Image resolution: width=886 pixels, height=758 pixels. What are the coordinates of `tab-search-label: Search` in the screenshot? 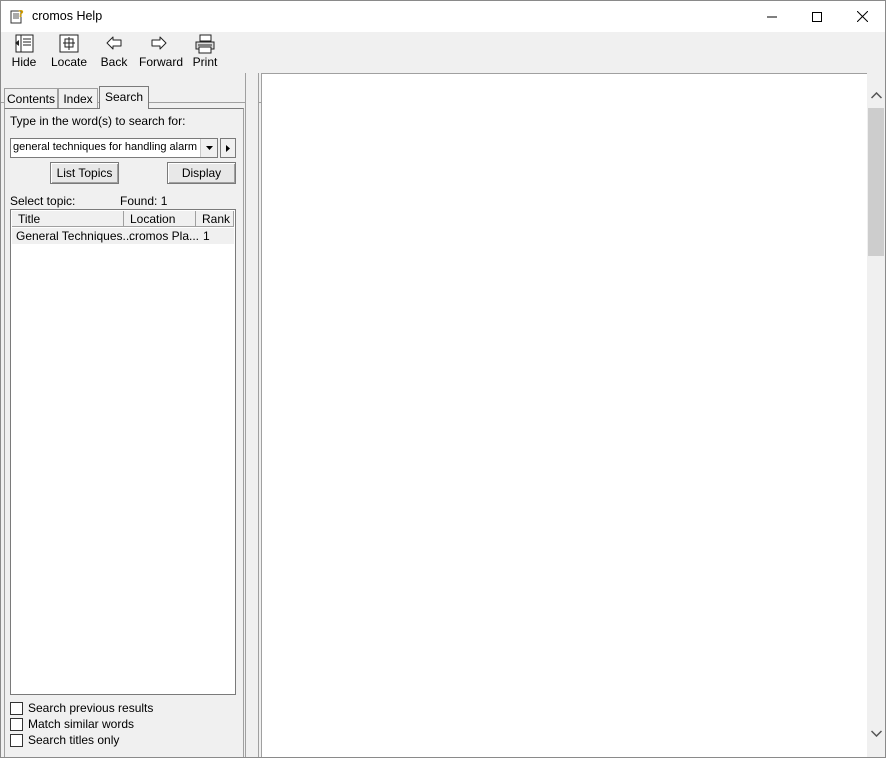 It's located at (124, 97).